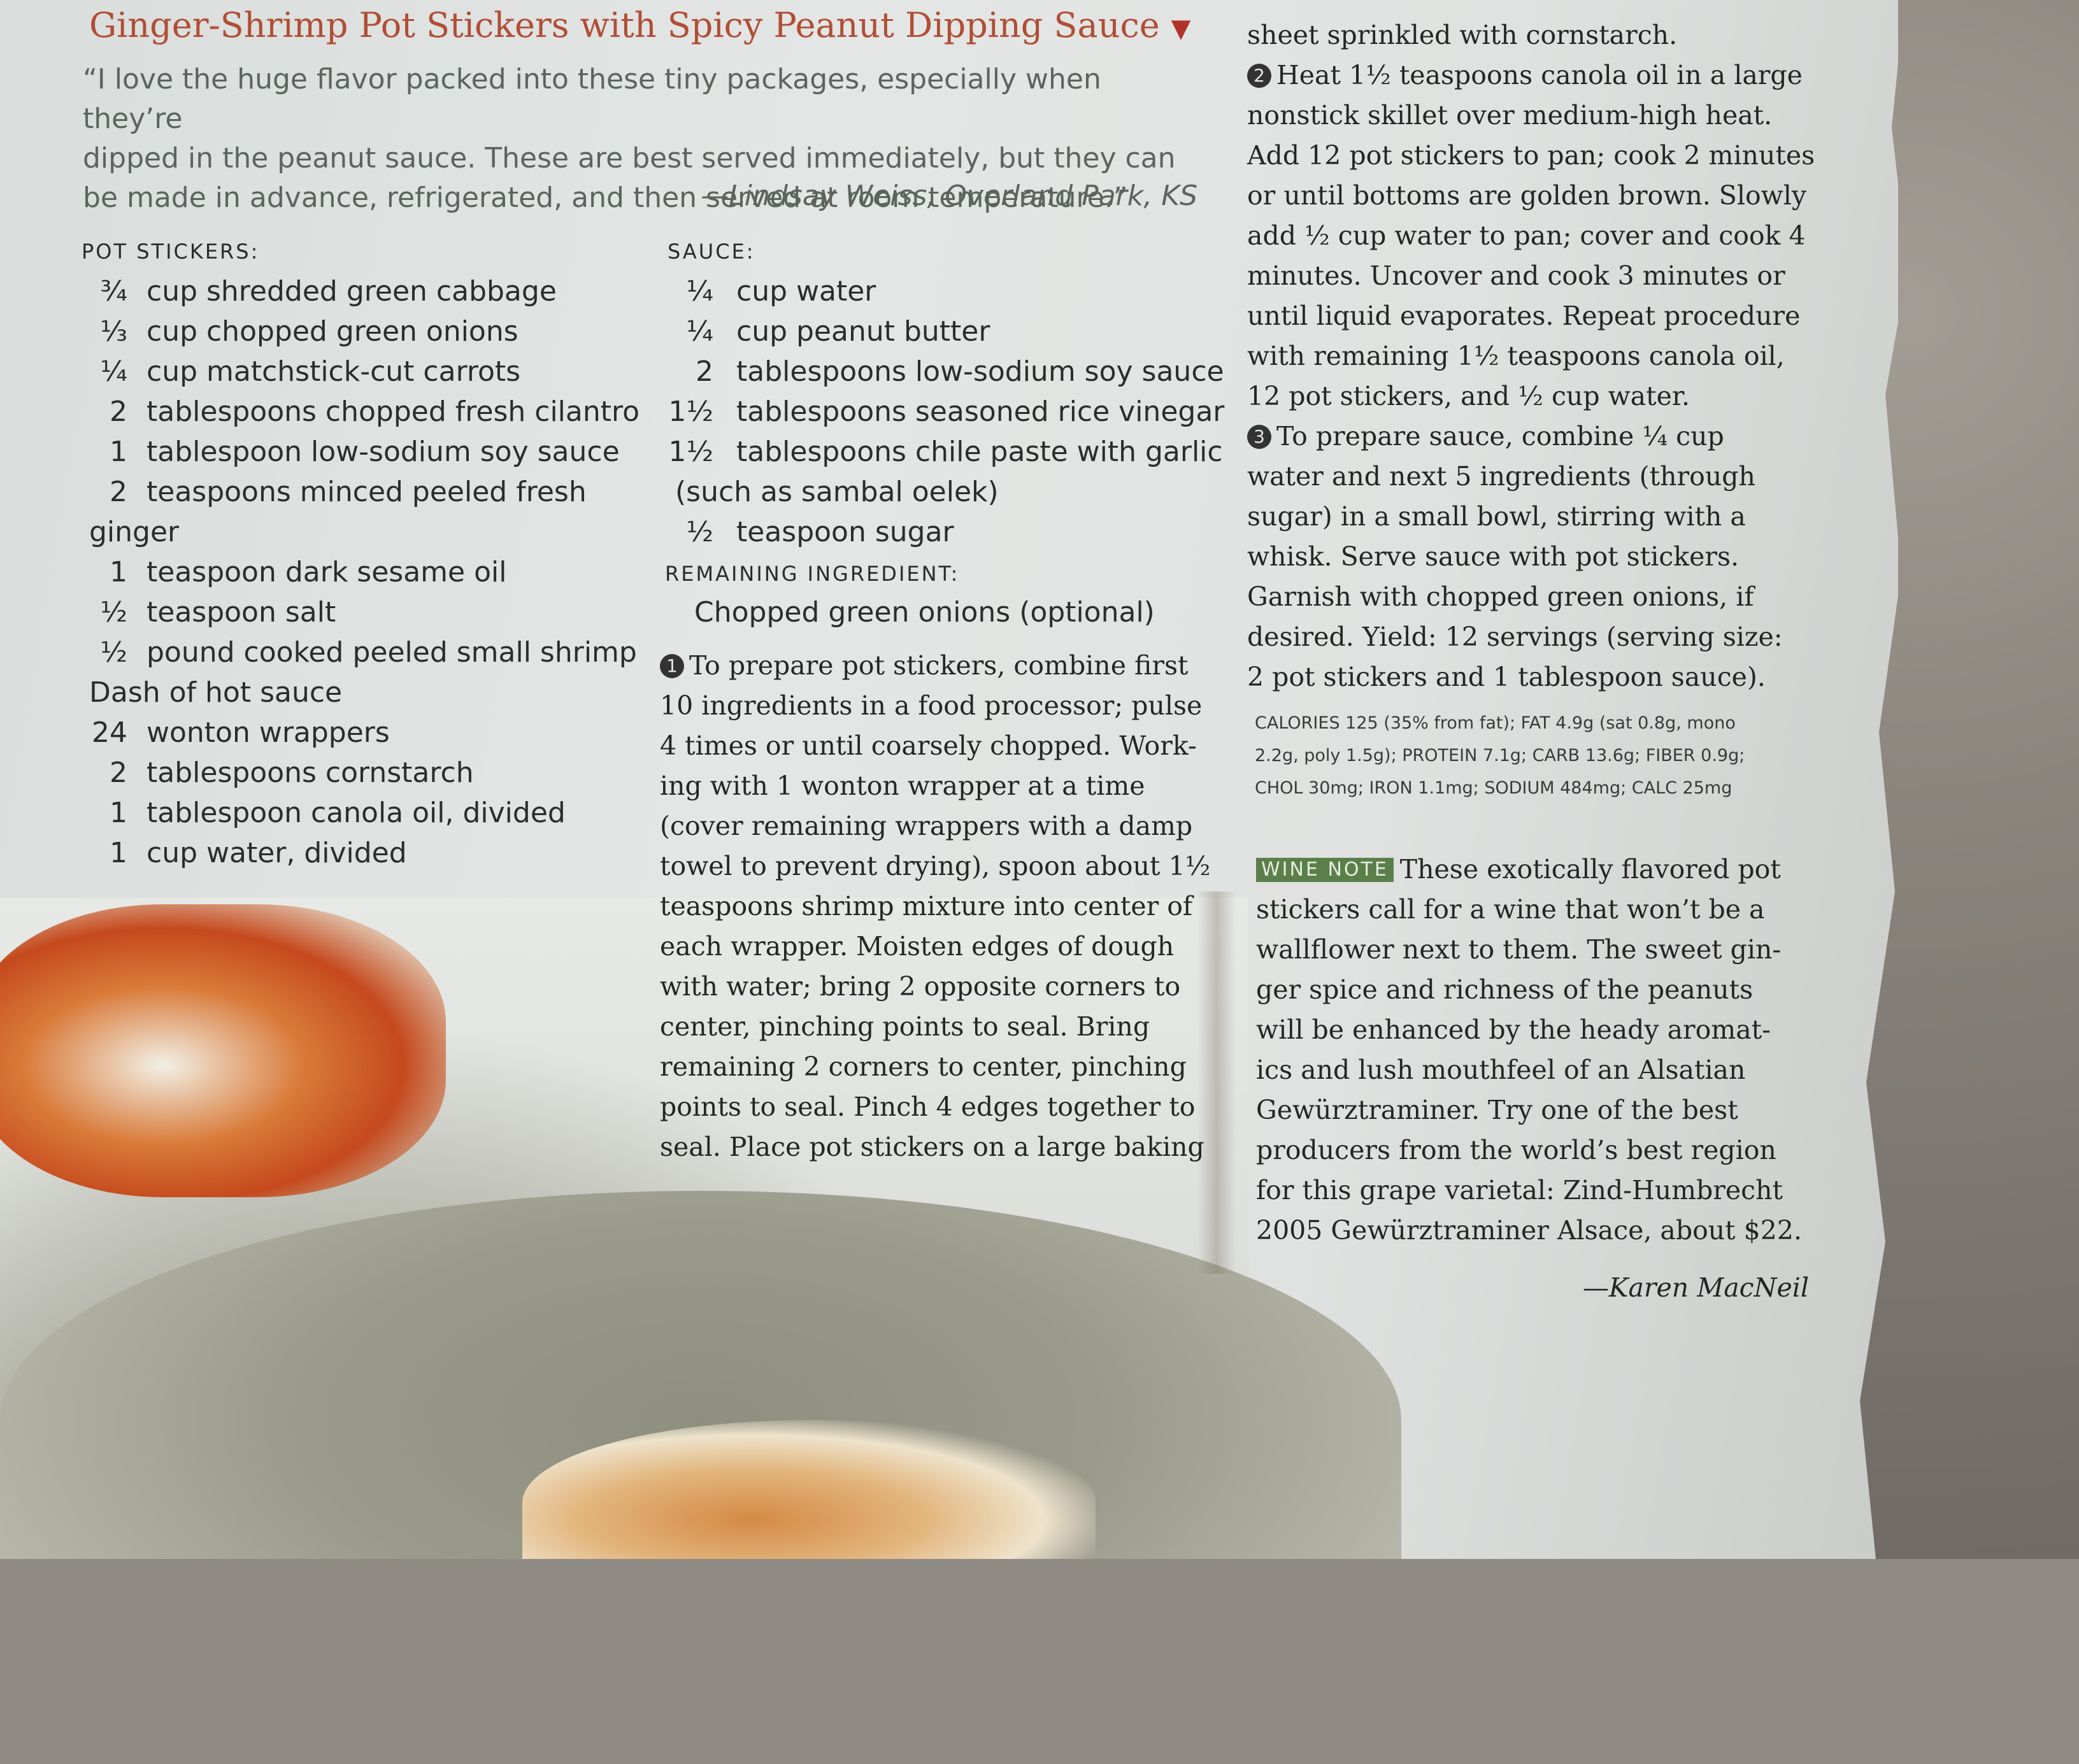  I want to click on step-3-line-text: 2 pot stickers and 1 tablespoon sauce)., so click(1506, 677).